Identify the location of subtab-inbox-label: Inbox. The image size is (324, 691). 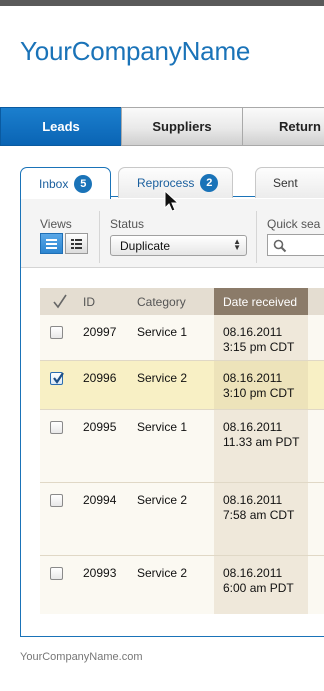
(54, 183).